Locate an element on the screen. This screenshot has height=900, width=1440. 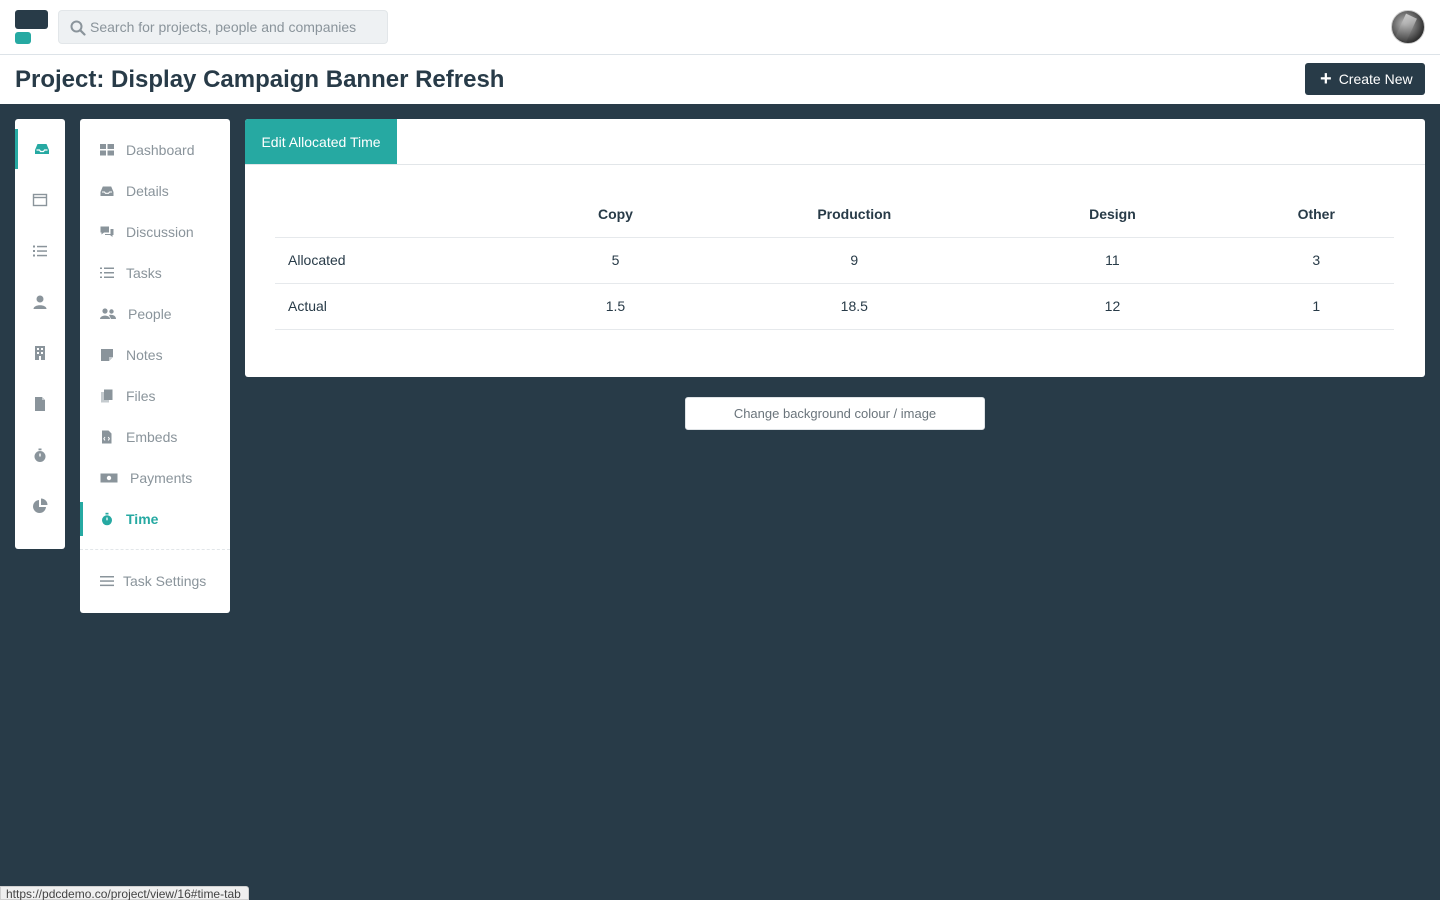
table-cell: 1.5 is located at coordinates (615, 306).